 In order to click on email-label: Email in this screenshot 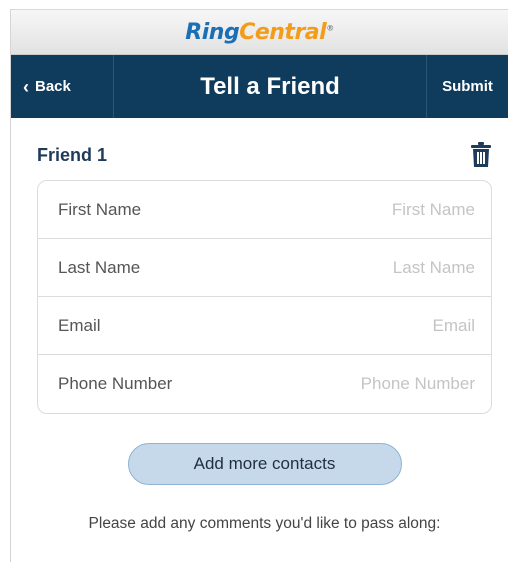, I will do `click(79, 325)`.